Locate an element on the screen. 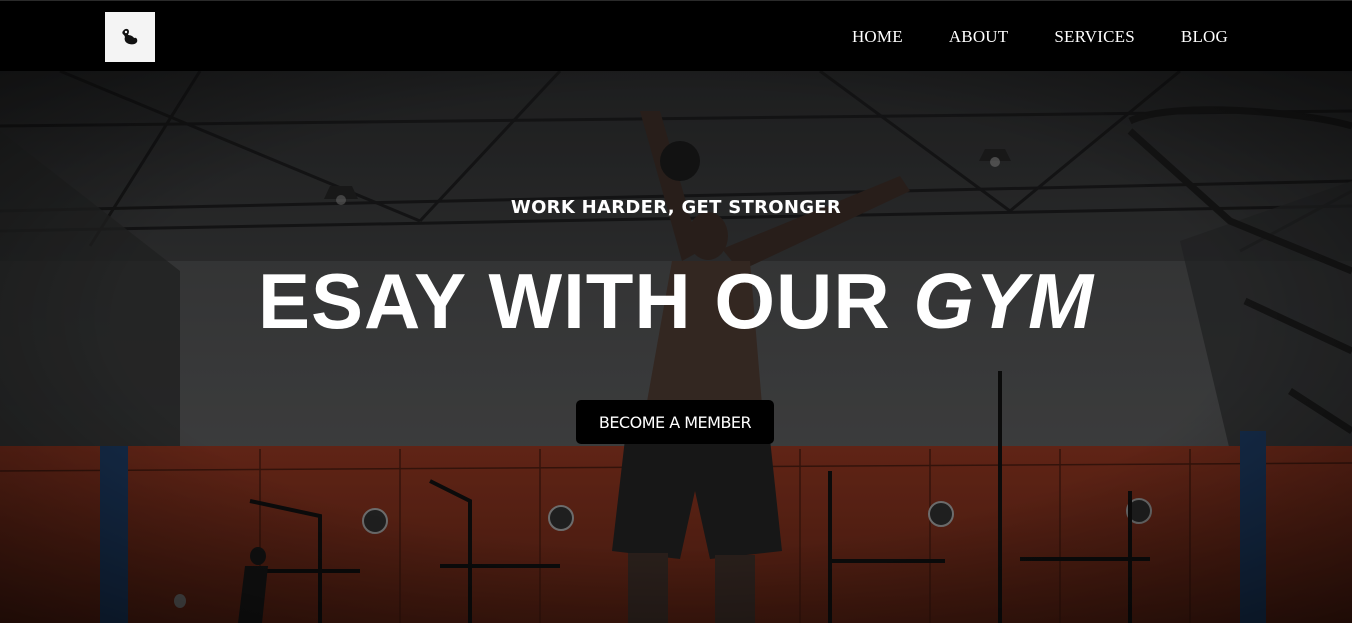  hero-tagline: WORK HARDER, GET STRONGER is located at coordinates (676, 207).